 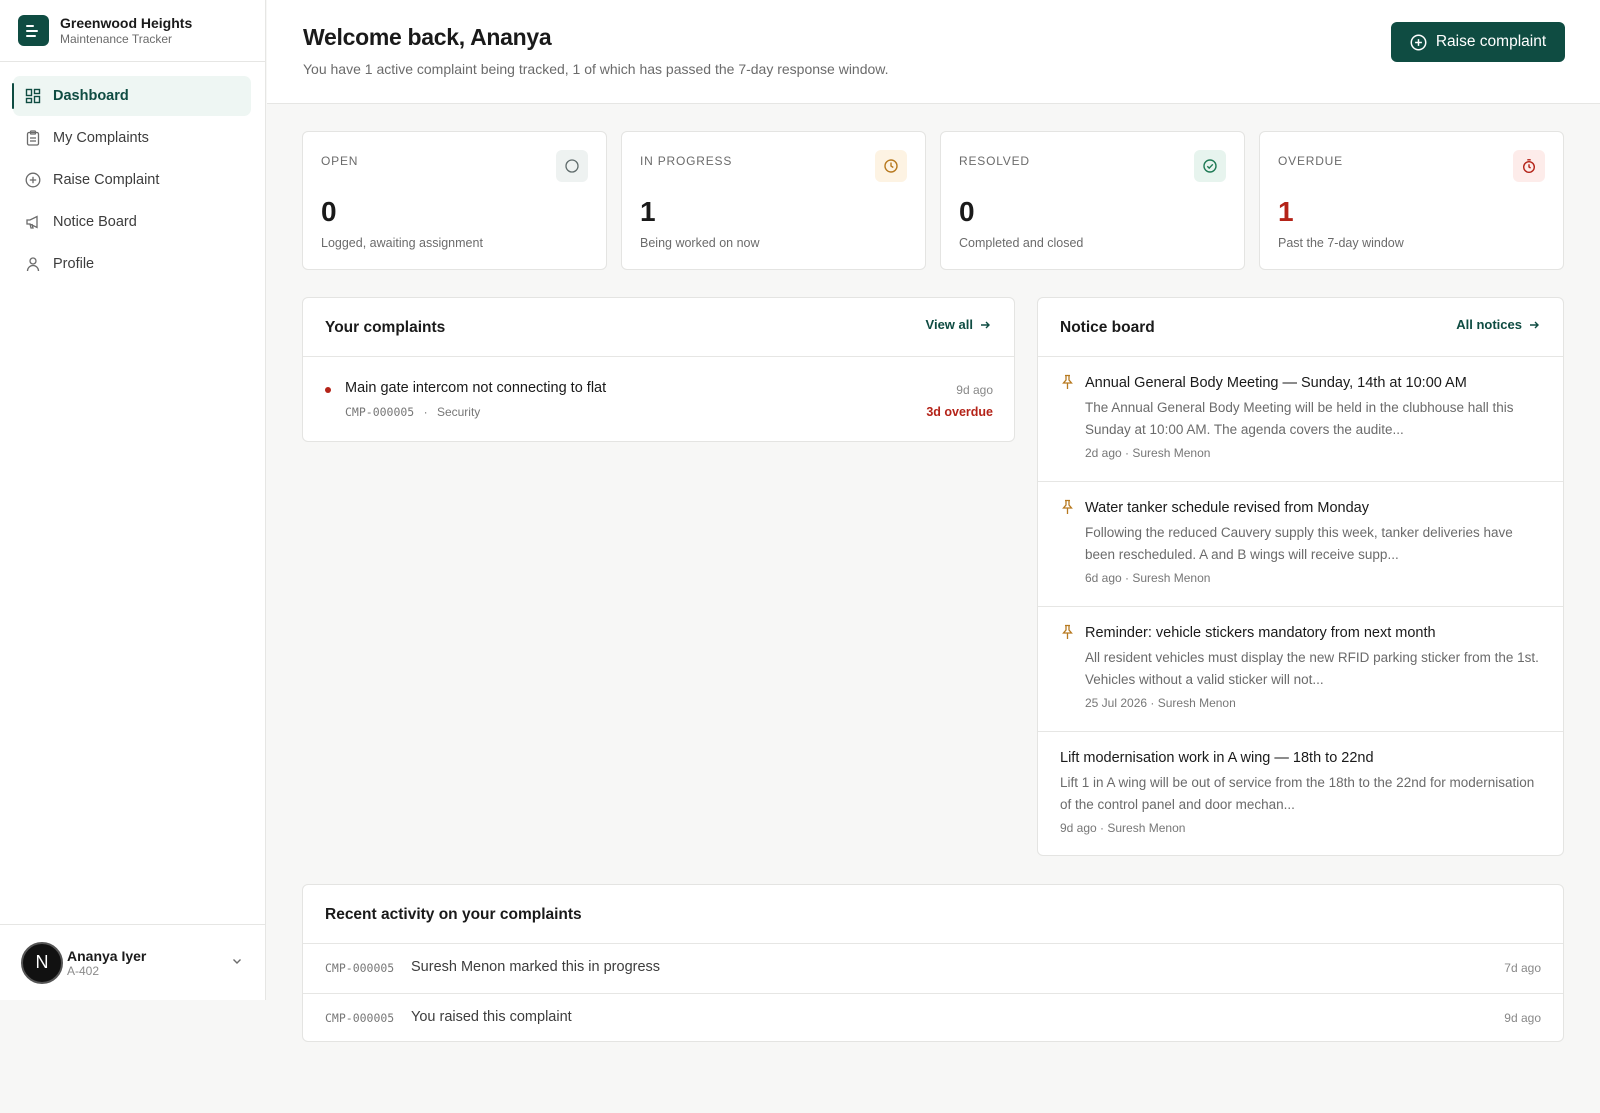 What do you see at coordinates (340, 161) in the screenshot?
I see `stat-label: OPEN` at bounding box center [340, 161].